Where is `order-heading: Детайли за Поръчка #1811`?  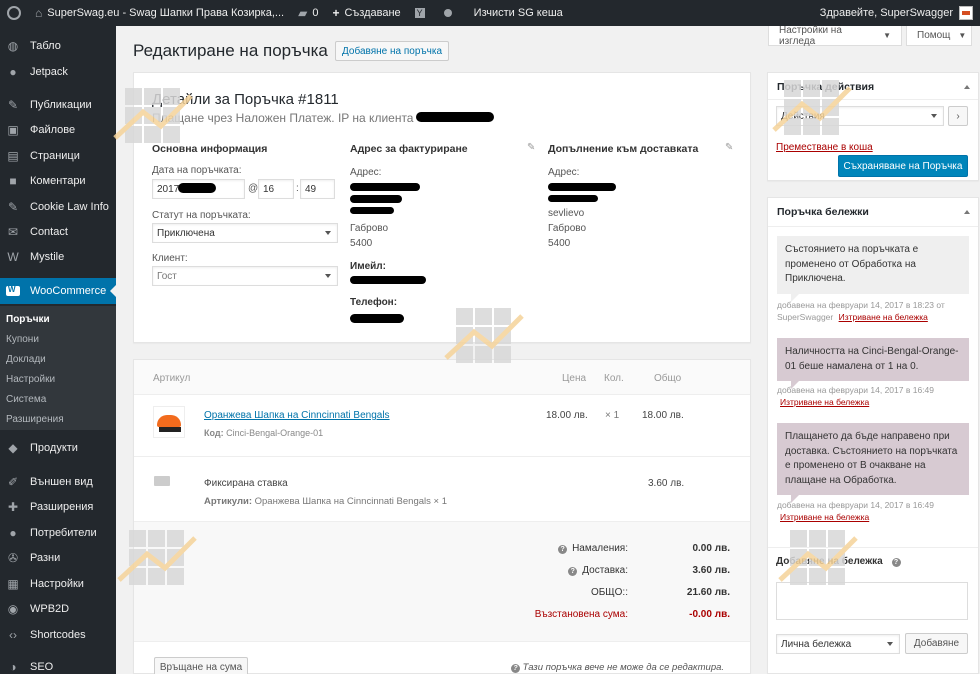
order-heading: Детайли за Поръчка #1811 is located at coordinates (245, 99).